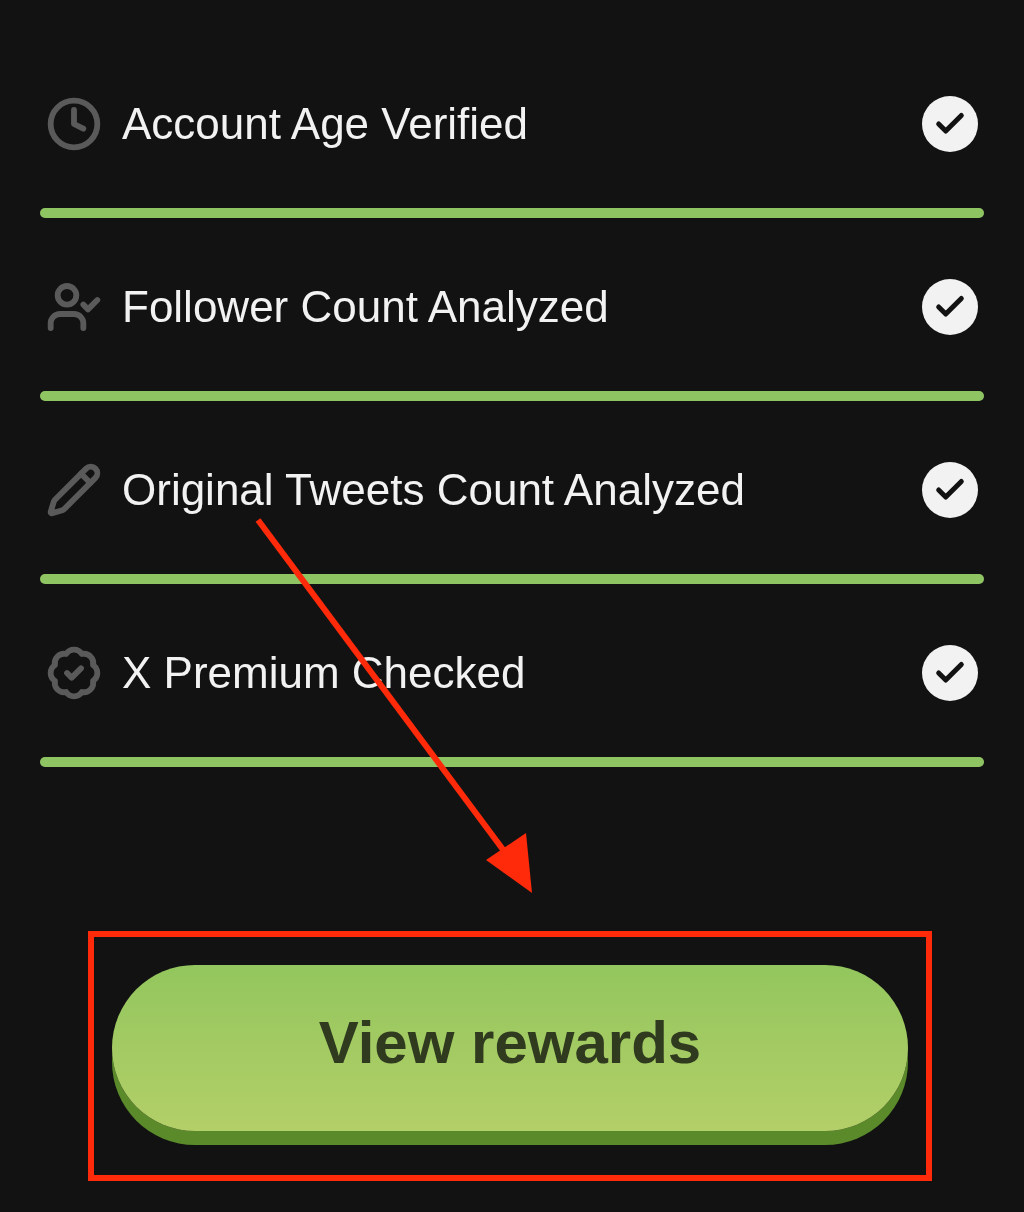 This screenshot has height=1212, width=1024. I want to click on badge-check-icon, so click(74, 673).